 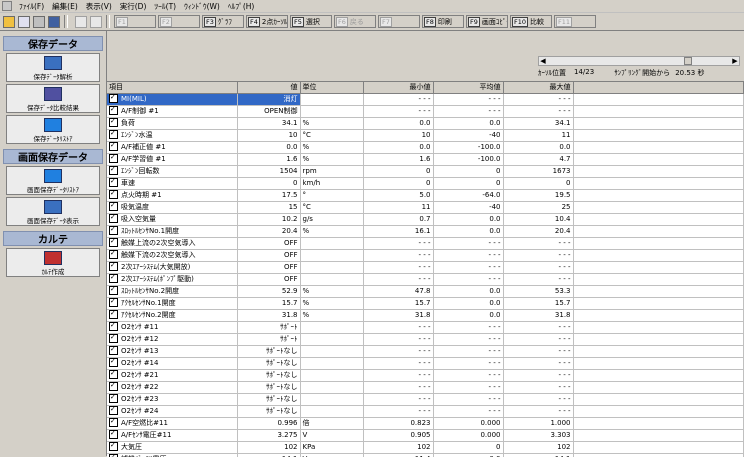 What do you see at coordinates (425, 340) in the screenshot?
I see `table-row: O2ｾﾝｻ #12ｻﾎﾟｰﾄ- - -- - -- - -` at bounding box center [425, 340].